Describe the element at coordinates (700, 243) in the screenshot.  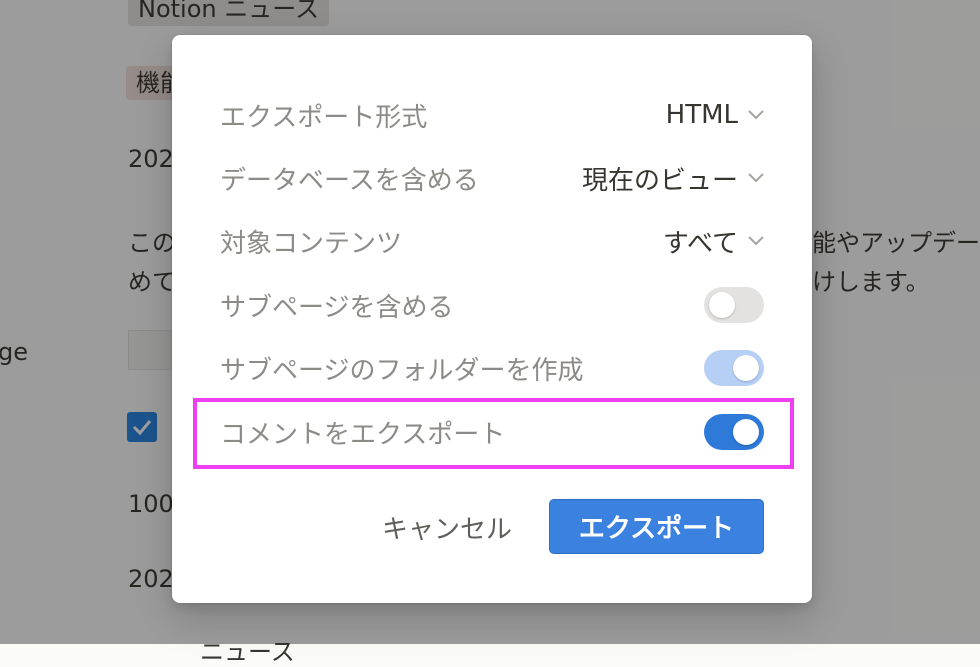
I see `content-scope-value: すべて` at that location.